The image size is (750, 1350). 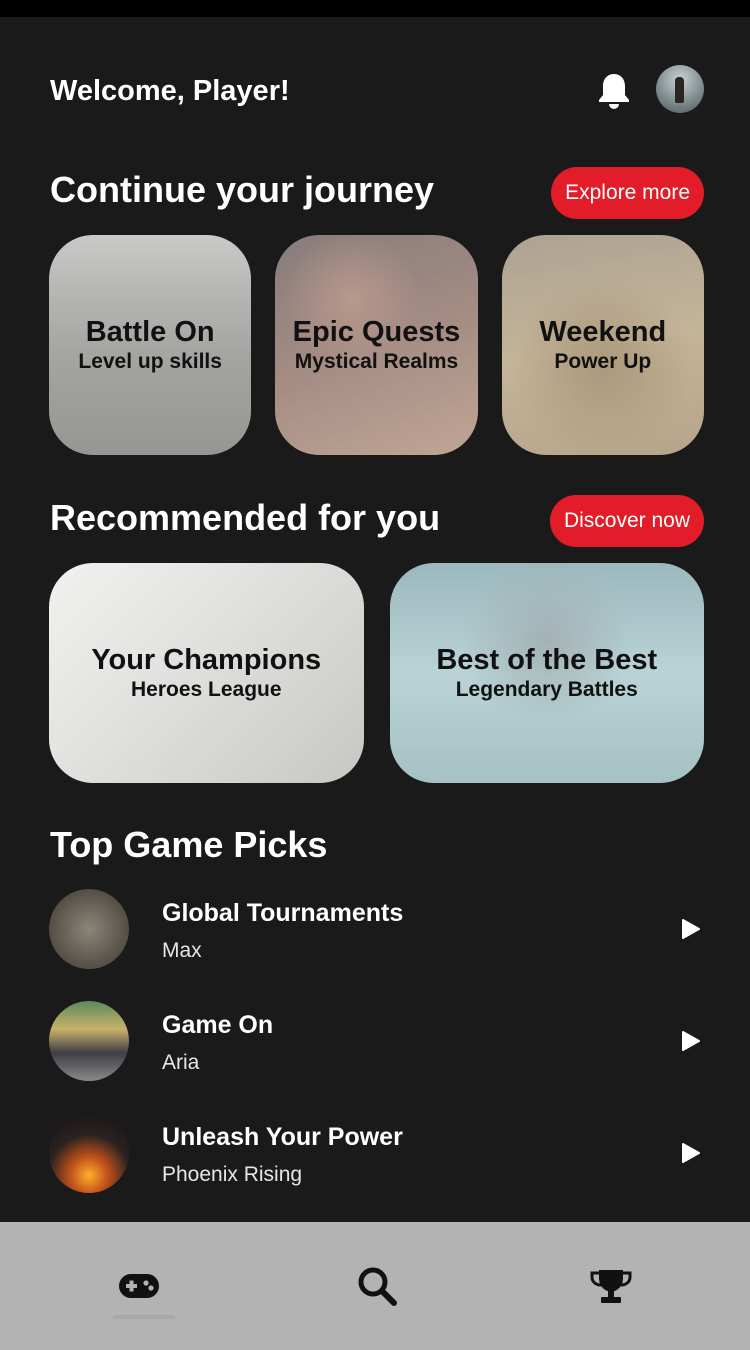 I want to click on bell-icon, so click(x=614, y=91).